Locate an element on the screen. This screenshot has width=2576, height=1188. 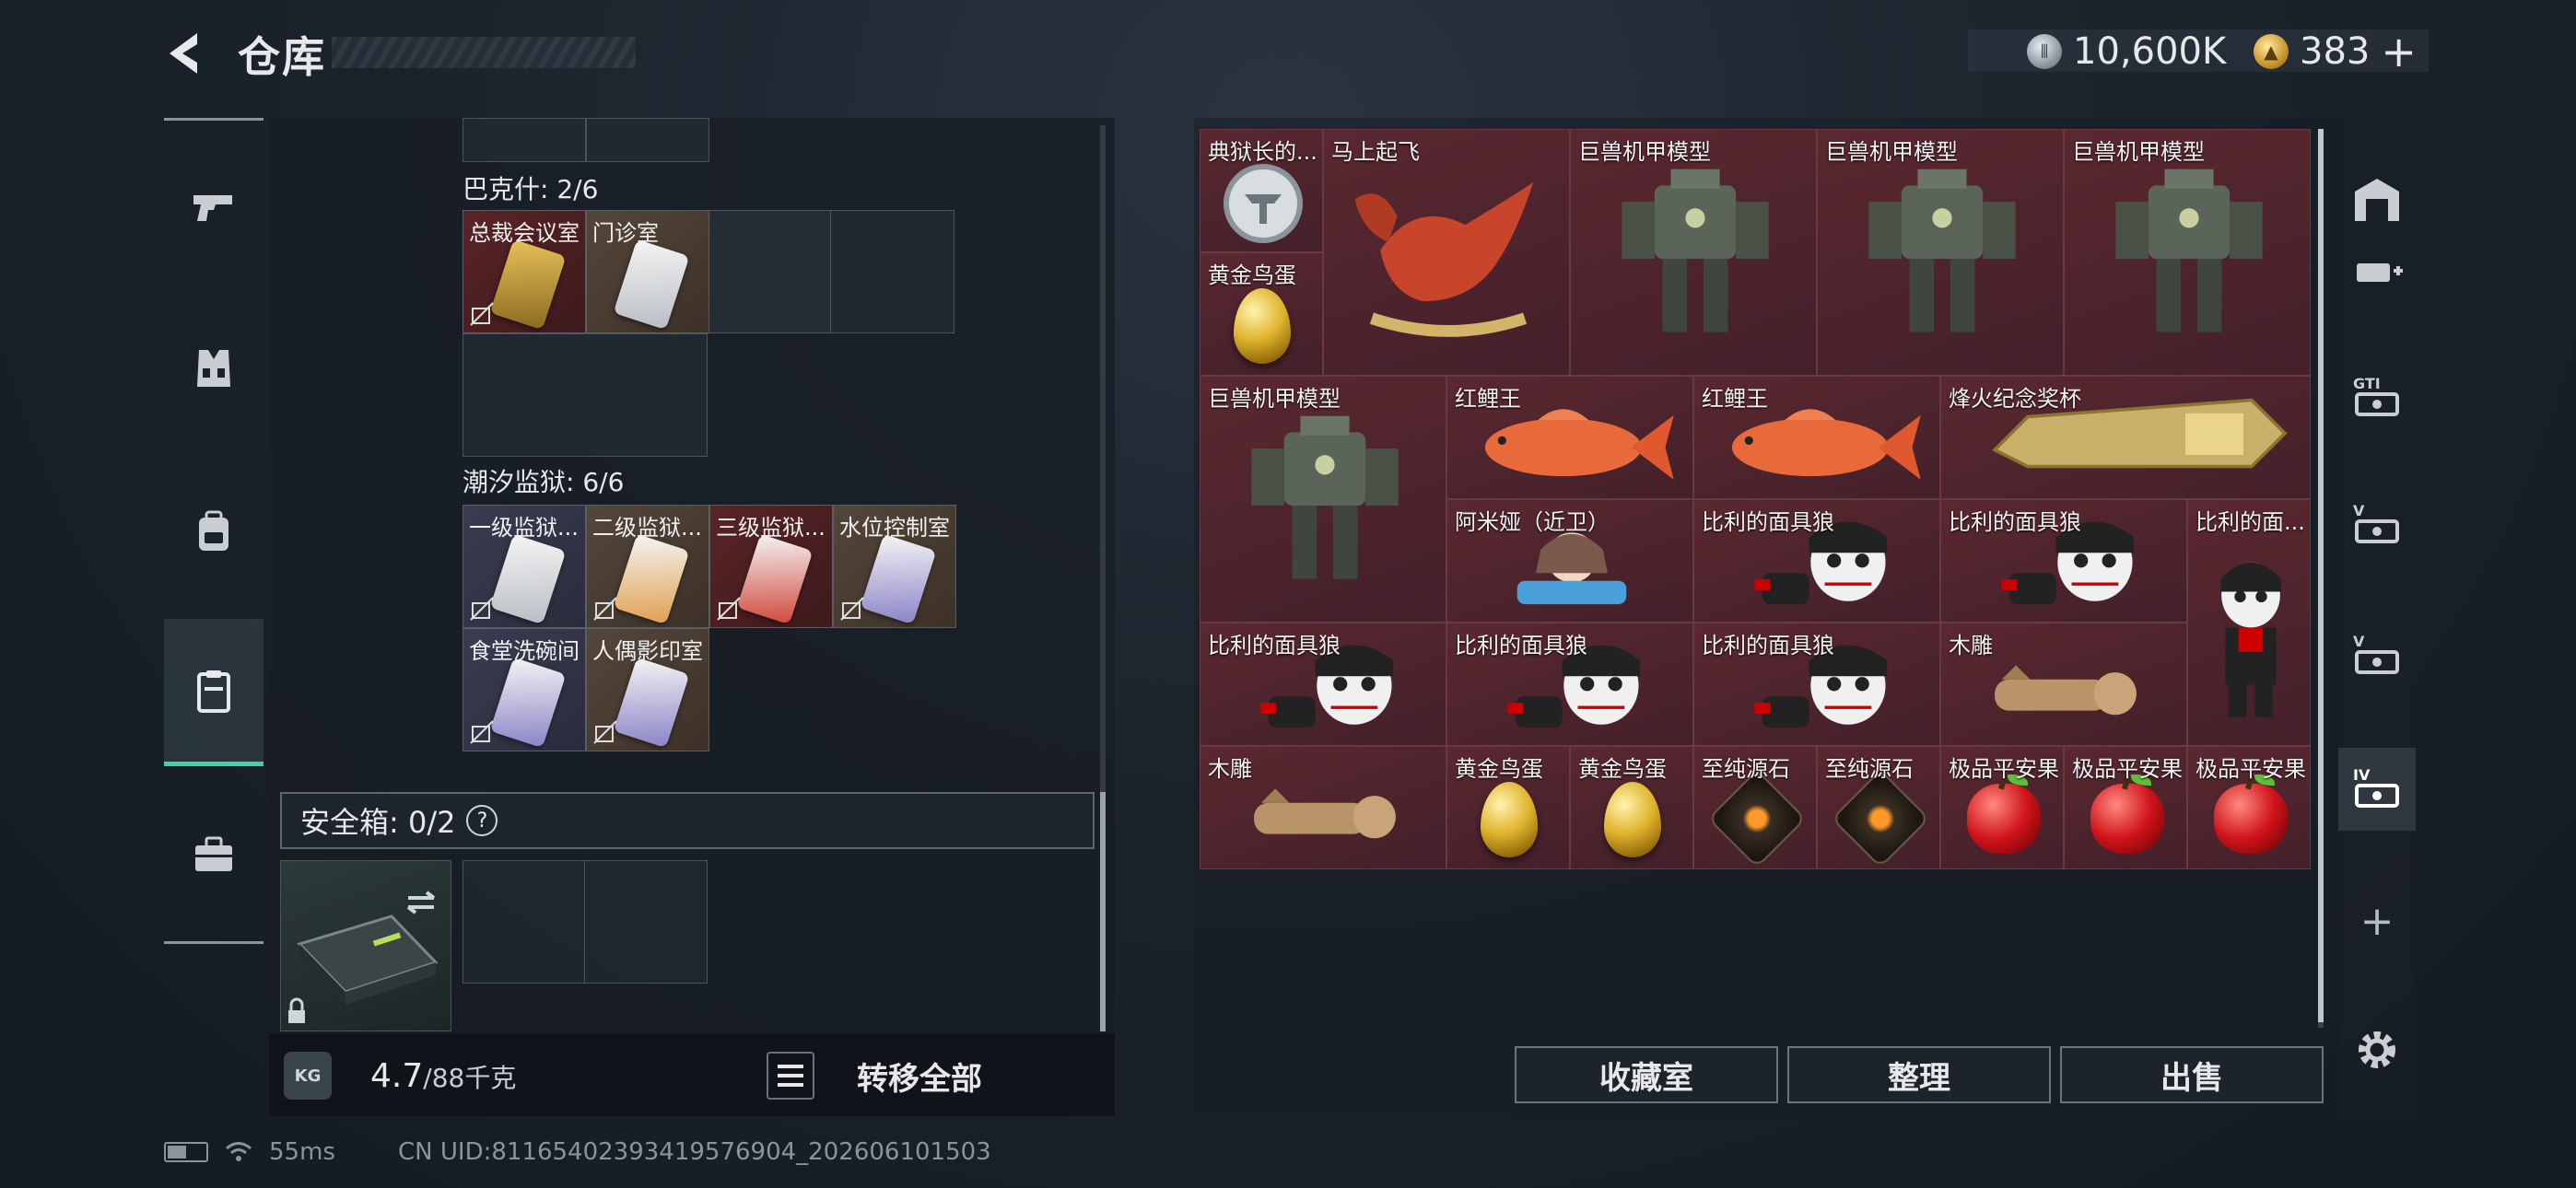
key-item: 总裁会议室 is located at coordinates (524, 271).